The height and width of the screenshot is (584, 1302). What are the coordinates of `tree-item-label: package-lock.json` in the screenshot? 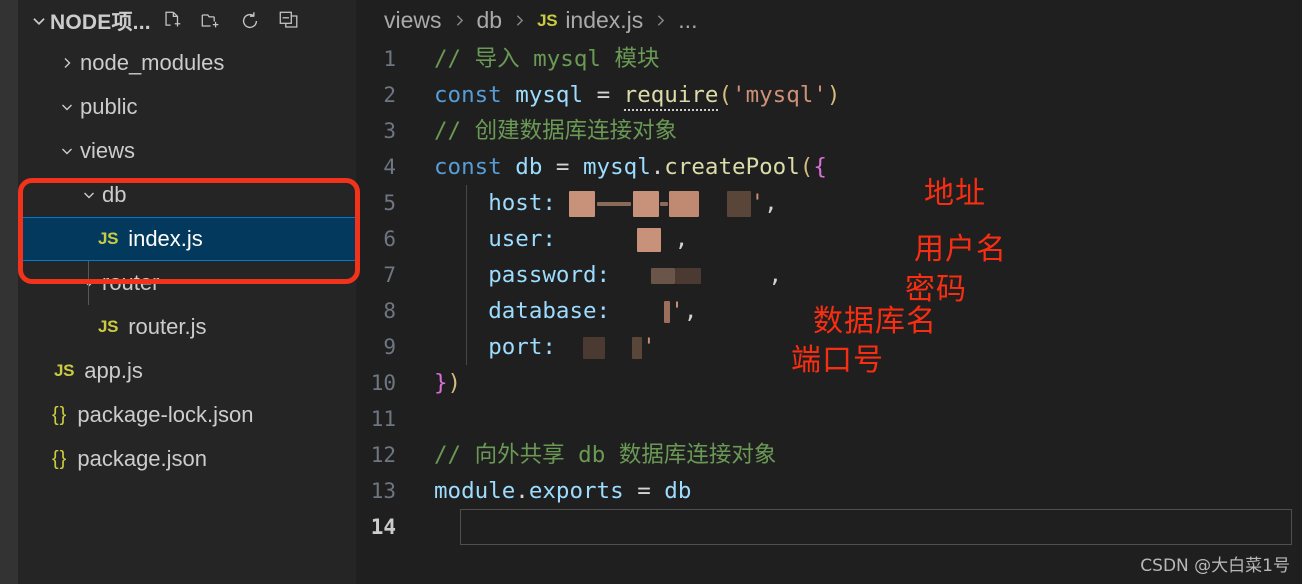 It's located at (165, 414).